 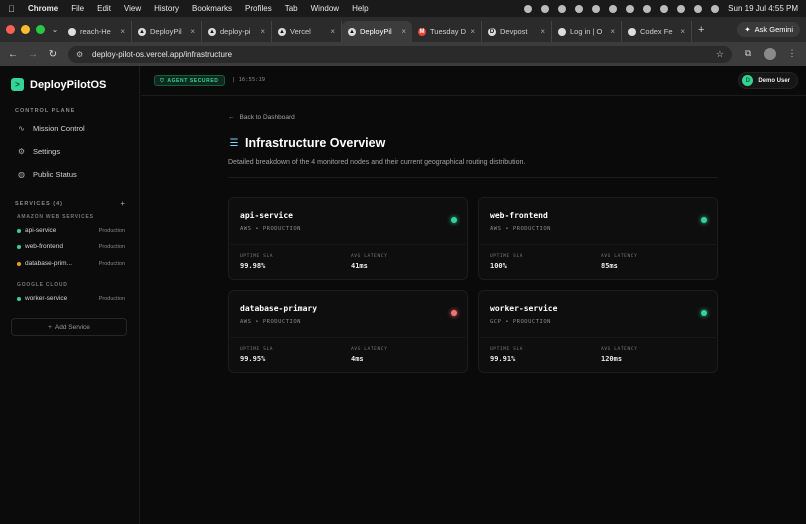 I want to click on site-info-icon: ⚙, so click(x=81, y=54).